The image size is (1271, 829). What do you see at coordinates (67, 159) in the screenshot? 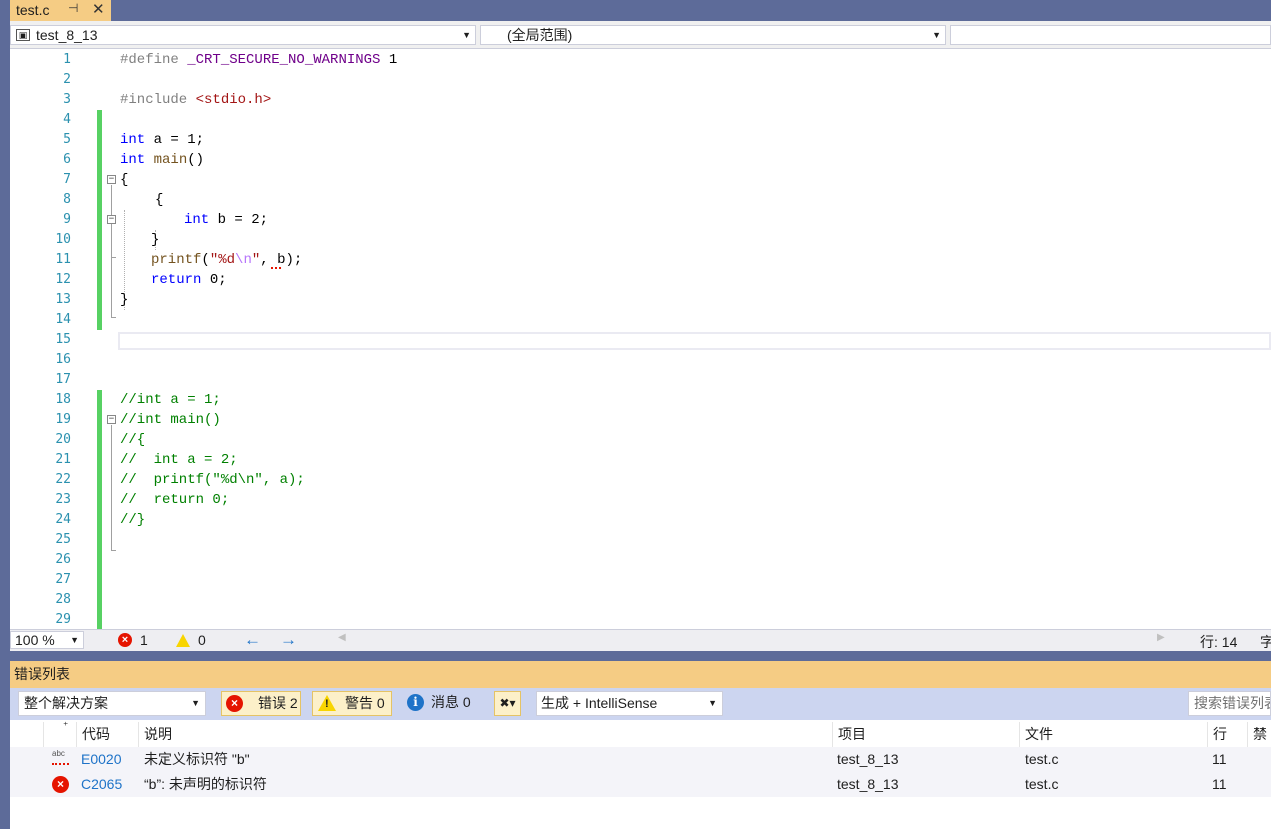
I see `line-number: 6` at bounding box center [67, 159].